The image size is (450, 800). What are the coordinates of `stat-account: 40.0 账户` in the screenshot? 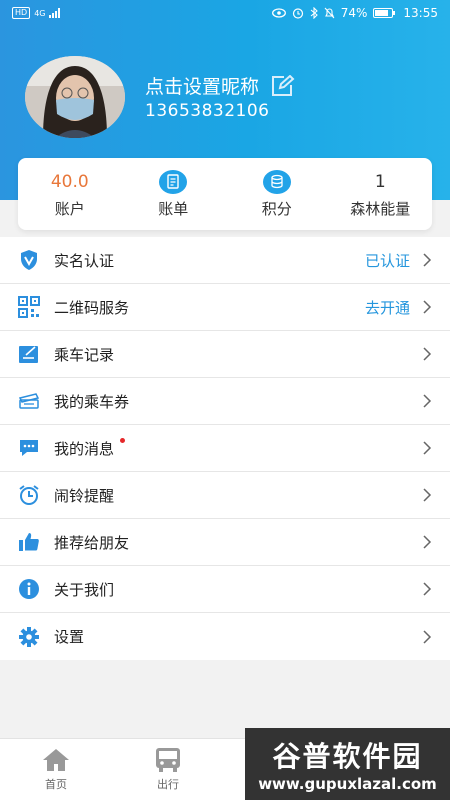 It's located at (70, 194).